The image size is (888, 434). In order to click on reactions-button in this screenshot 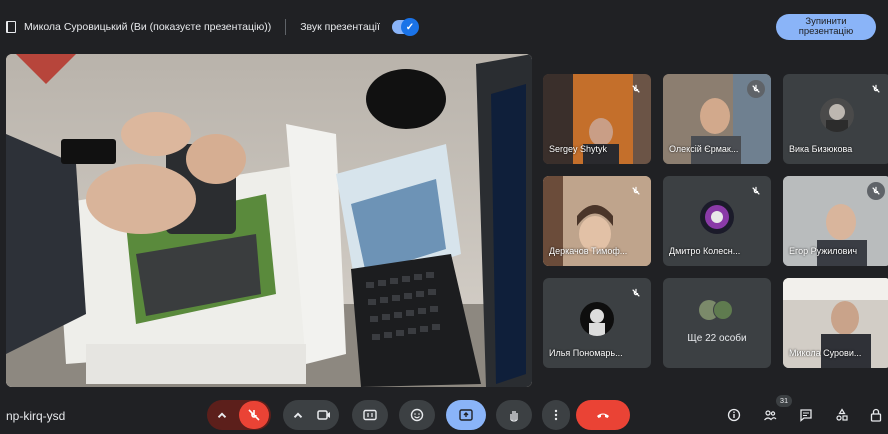, I will do `click(417, 415)`.